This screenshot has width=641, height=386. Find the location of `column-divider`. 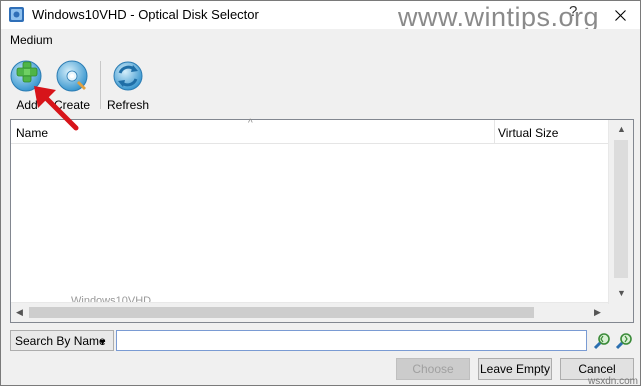

column-divider is located at coordinates (494, 132).